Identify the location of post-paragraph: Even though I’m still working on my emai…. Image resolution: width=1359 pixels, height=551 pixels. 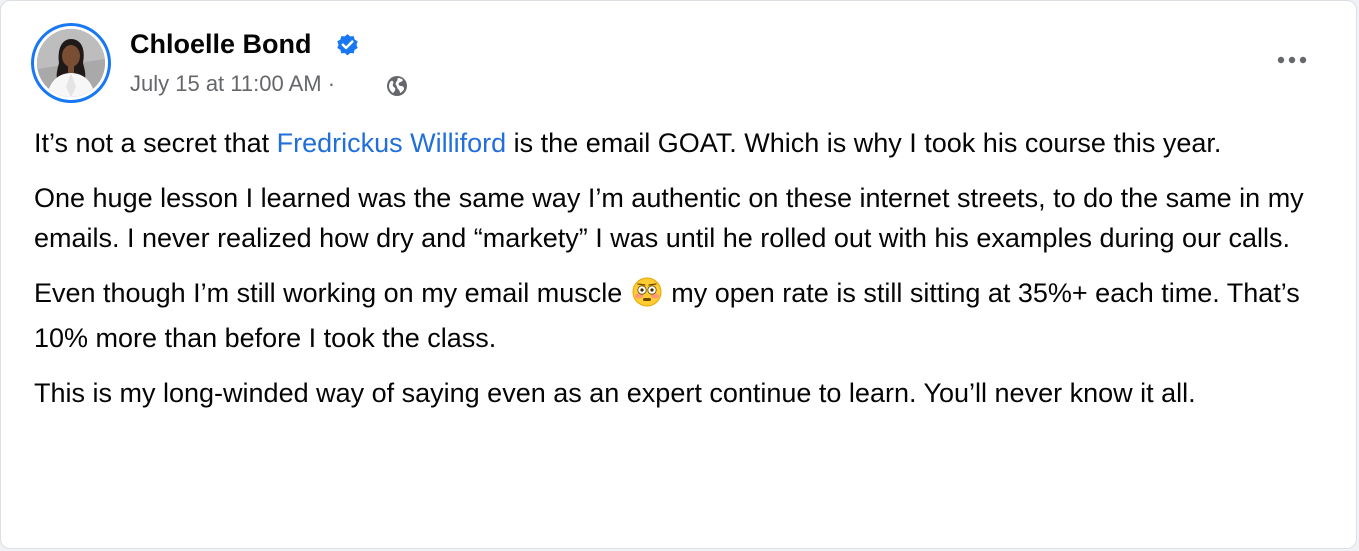
(667, 315).